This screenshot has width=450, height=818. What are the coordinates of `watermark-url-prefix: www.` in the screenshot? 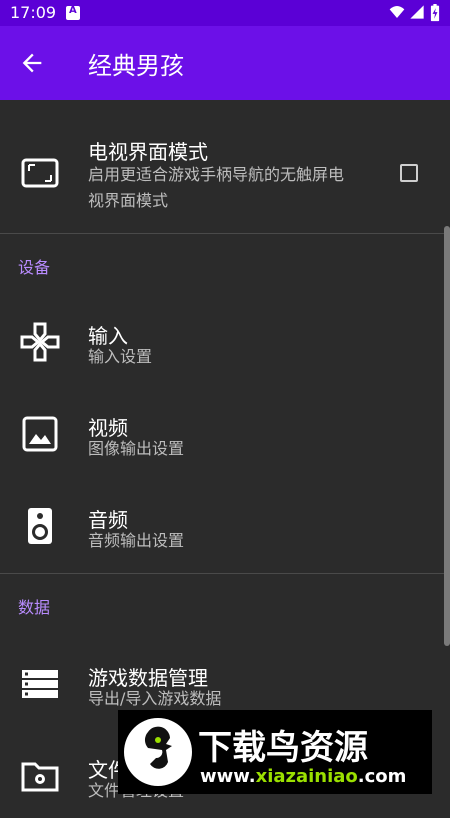 It's located at (228, 776).